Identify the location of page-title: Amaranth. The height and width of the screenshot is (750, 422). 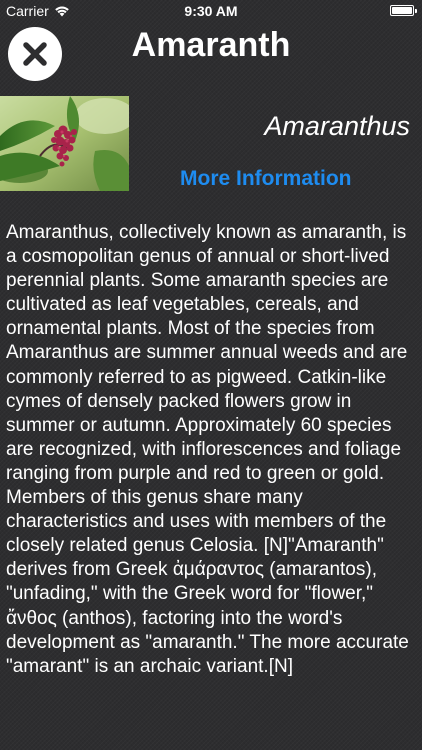
(211, 45).